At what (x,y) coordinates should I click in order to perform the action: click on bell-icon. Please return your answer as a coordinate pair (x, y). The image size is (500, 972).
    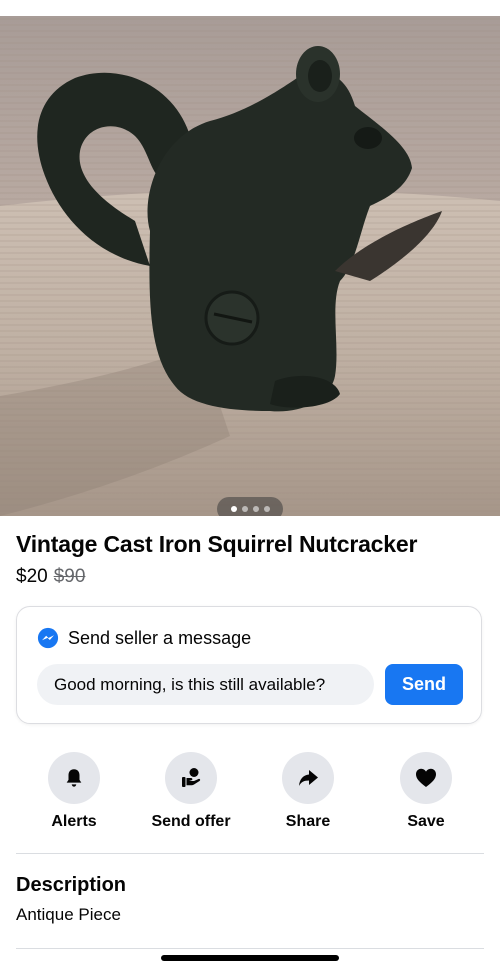
    Looking at the image, I should click on (74, 778).